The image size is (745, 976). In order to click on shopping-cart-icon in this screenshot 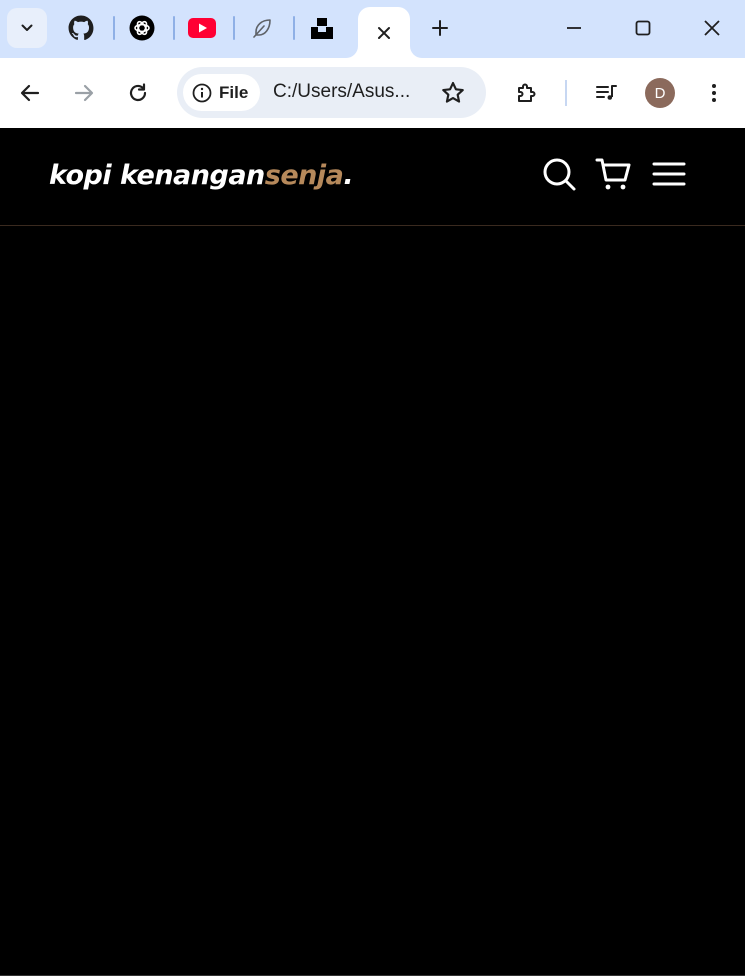, I will do `click(613, 174)`.